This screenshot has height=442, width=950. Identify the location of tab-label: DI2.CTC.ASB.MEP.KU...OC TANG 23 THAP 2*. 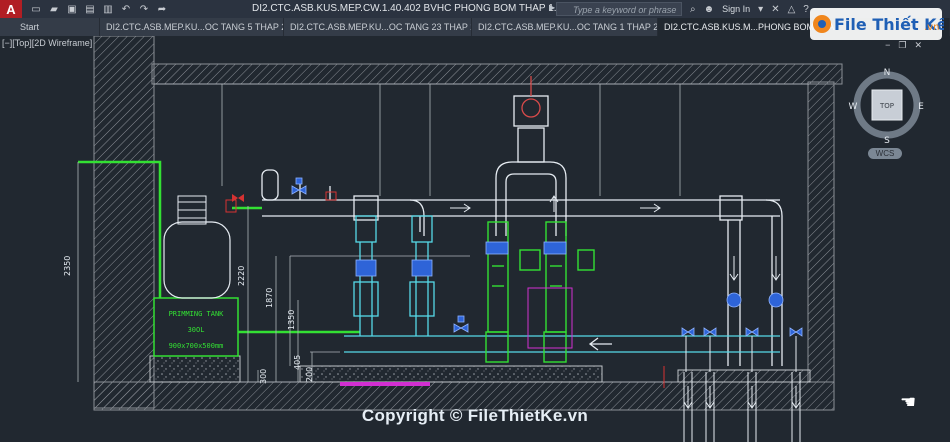
(381, 27).